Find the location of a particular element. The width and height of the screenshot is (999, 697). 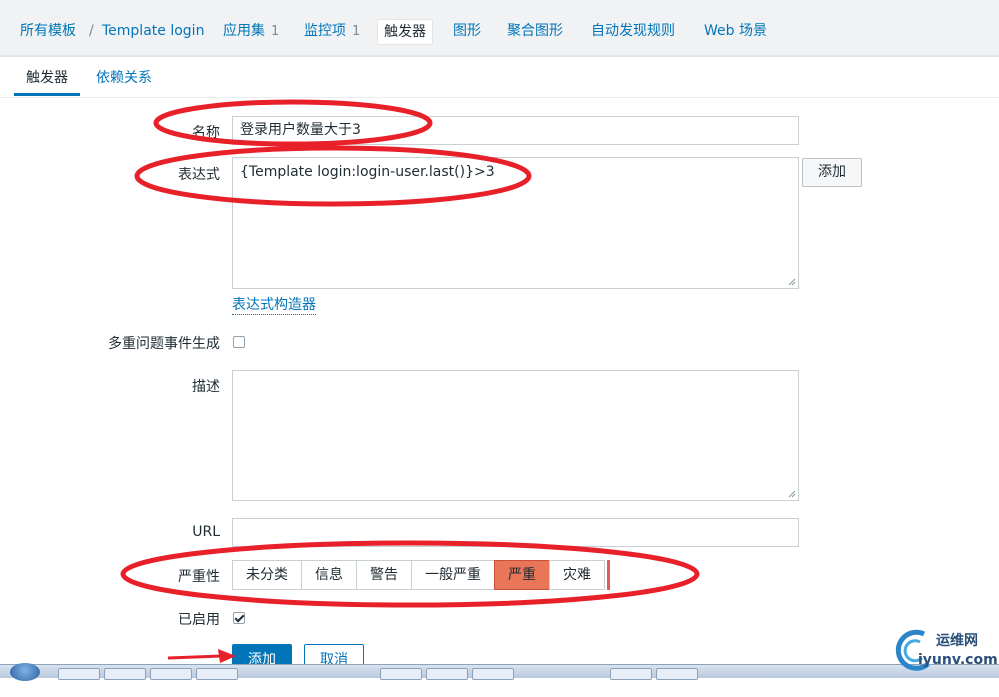

nav-graphs: 图形 is located at coordinates (467, 31).